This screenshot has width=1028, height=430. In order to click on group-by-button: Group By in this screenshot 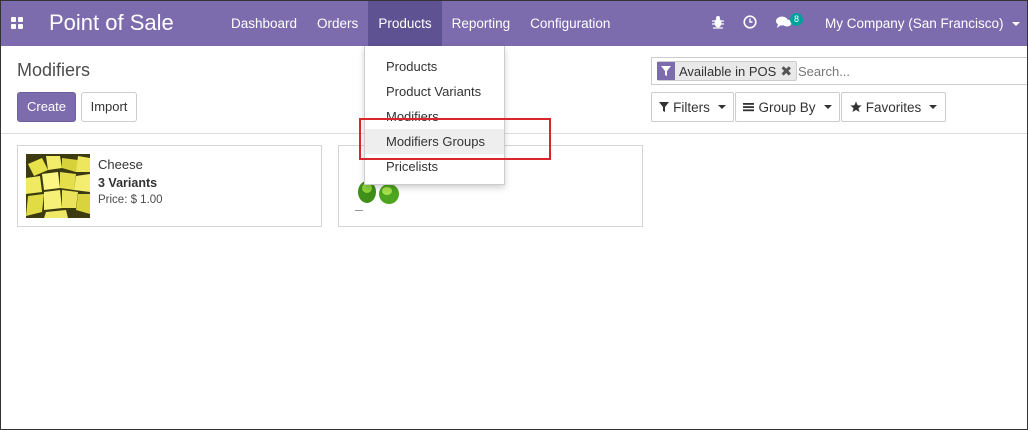, I will do `click(787, 107)`.